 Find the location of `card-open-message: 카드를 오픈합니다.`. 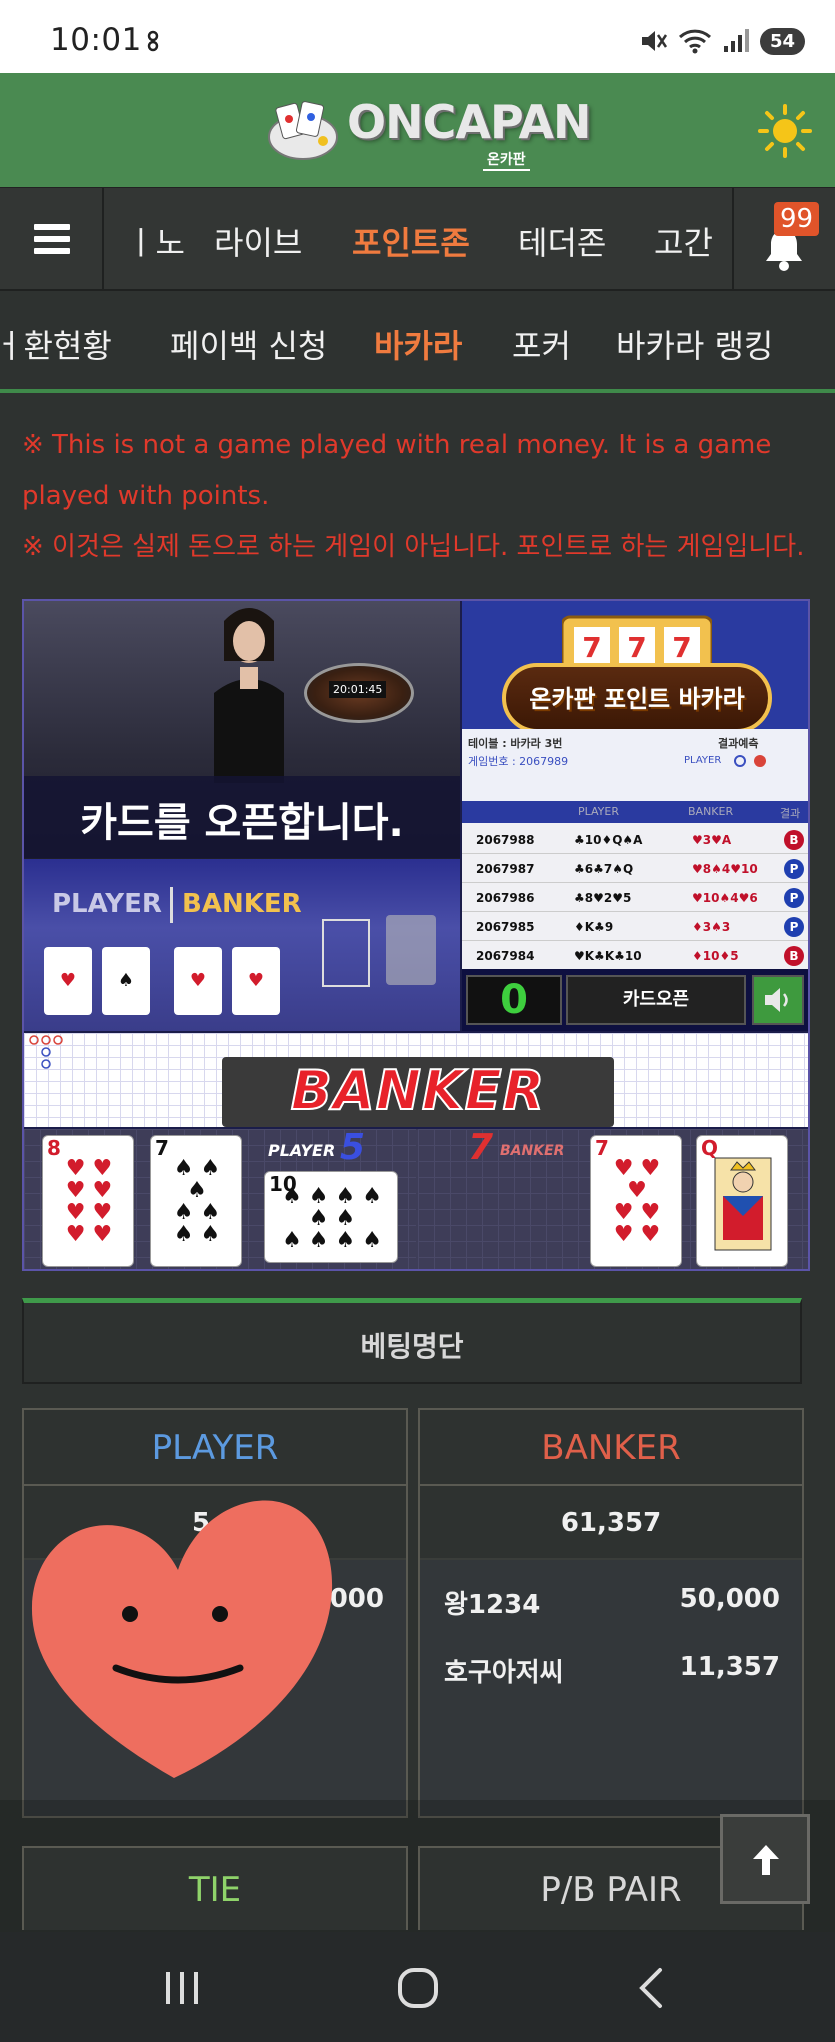

card-open-message: 카드를 오픈합니다. is located at coordinates (242, 823).